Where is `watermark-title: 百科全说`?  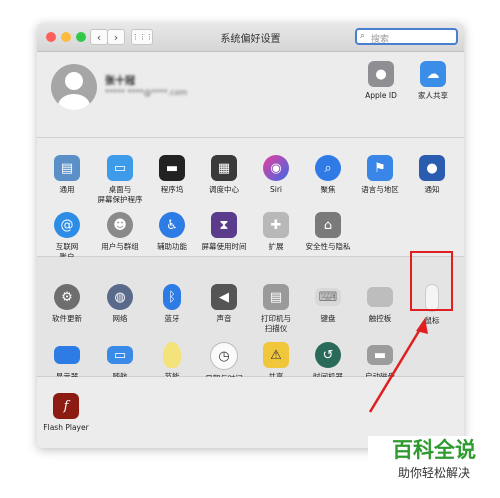
watermark-title: 百科全说 is located at coordinates (434, 450).